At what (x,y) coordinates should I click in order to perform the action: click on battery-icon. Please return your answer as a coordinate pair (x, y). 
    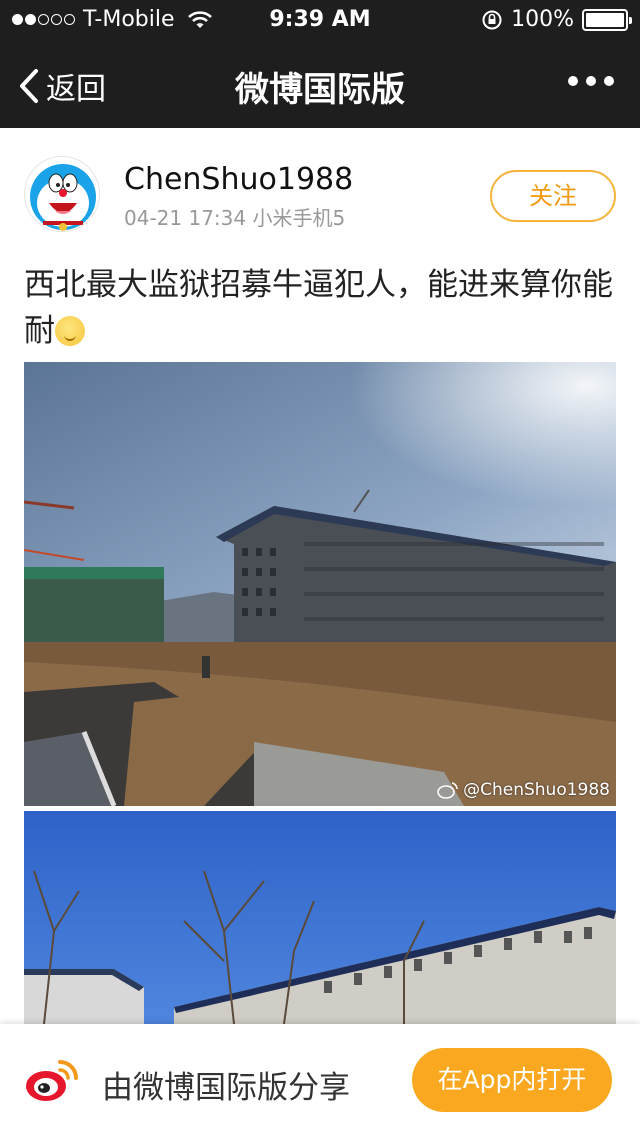
    Looking at the image, I should click on (607, 19).